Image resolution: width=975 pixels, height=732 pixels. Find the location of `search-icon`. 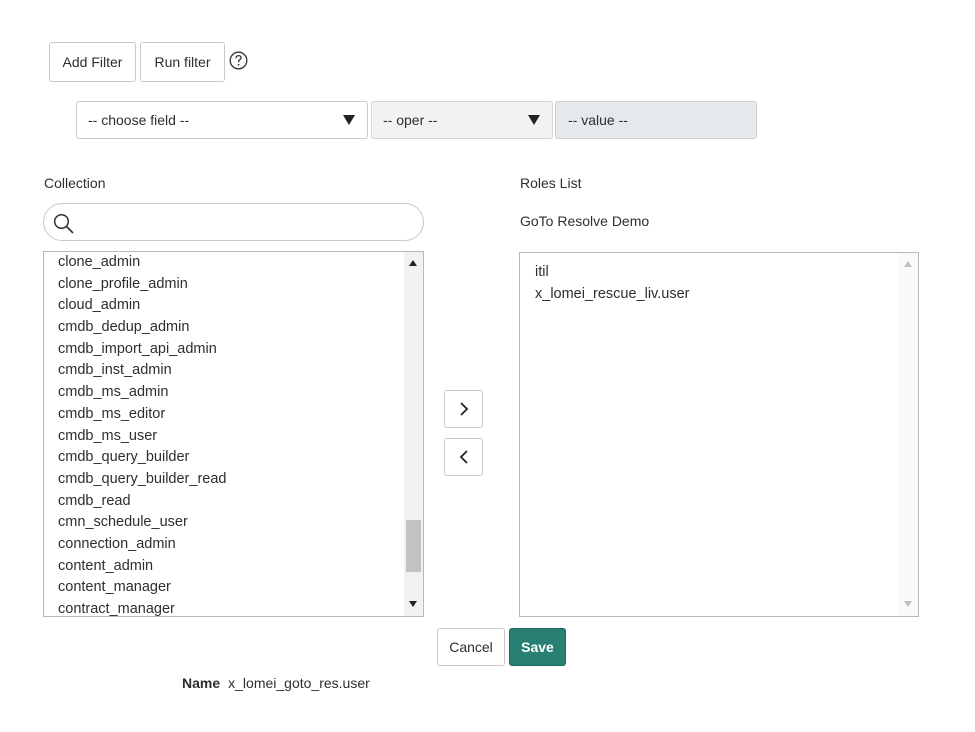

search-icon is located at coordinates (63, 223).